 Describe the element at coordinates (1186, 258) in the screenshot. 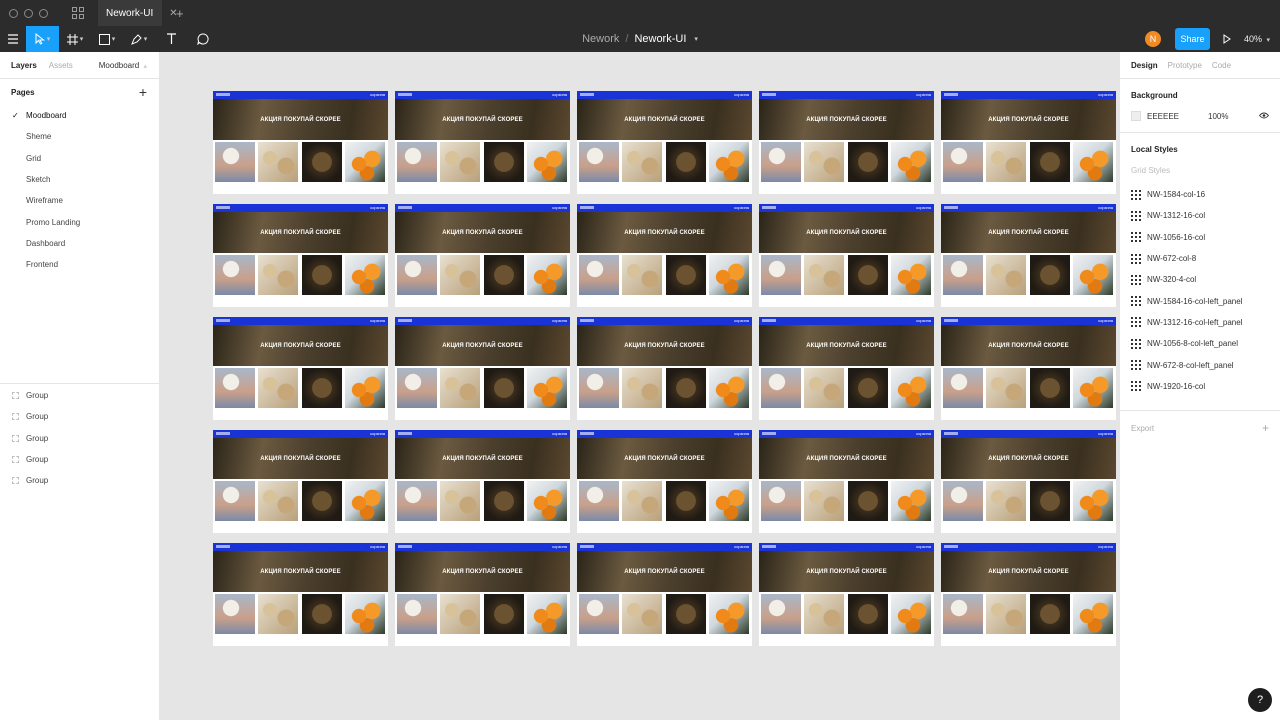

I see `grid-style-item: NW-672-col-8` at that location.